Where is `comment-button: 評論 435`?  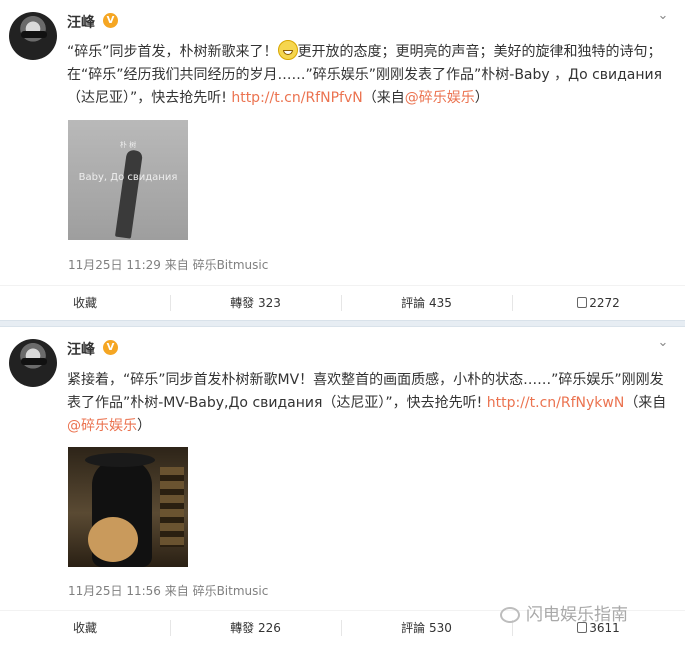 comment-button: 評論 435 is located at coordinates (426, 303).